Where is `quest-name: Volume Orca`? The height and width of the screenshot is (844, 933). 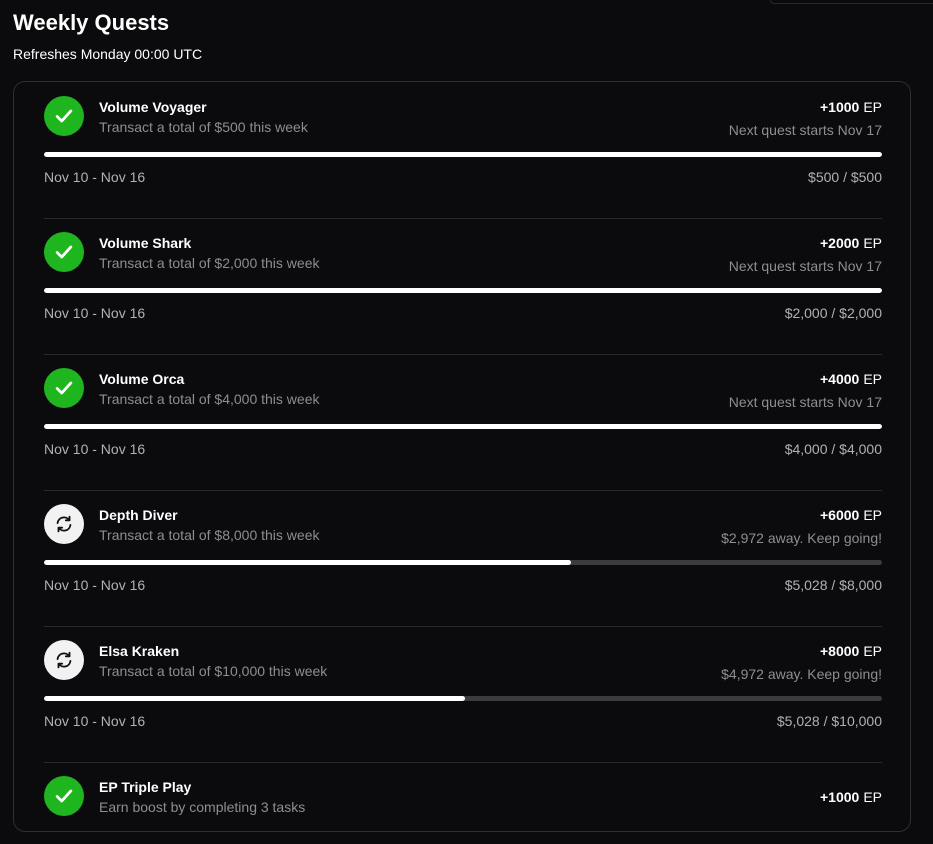 quest-name: Volume Orca is located at coordinates (142, 379).